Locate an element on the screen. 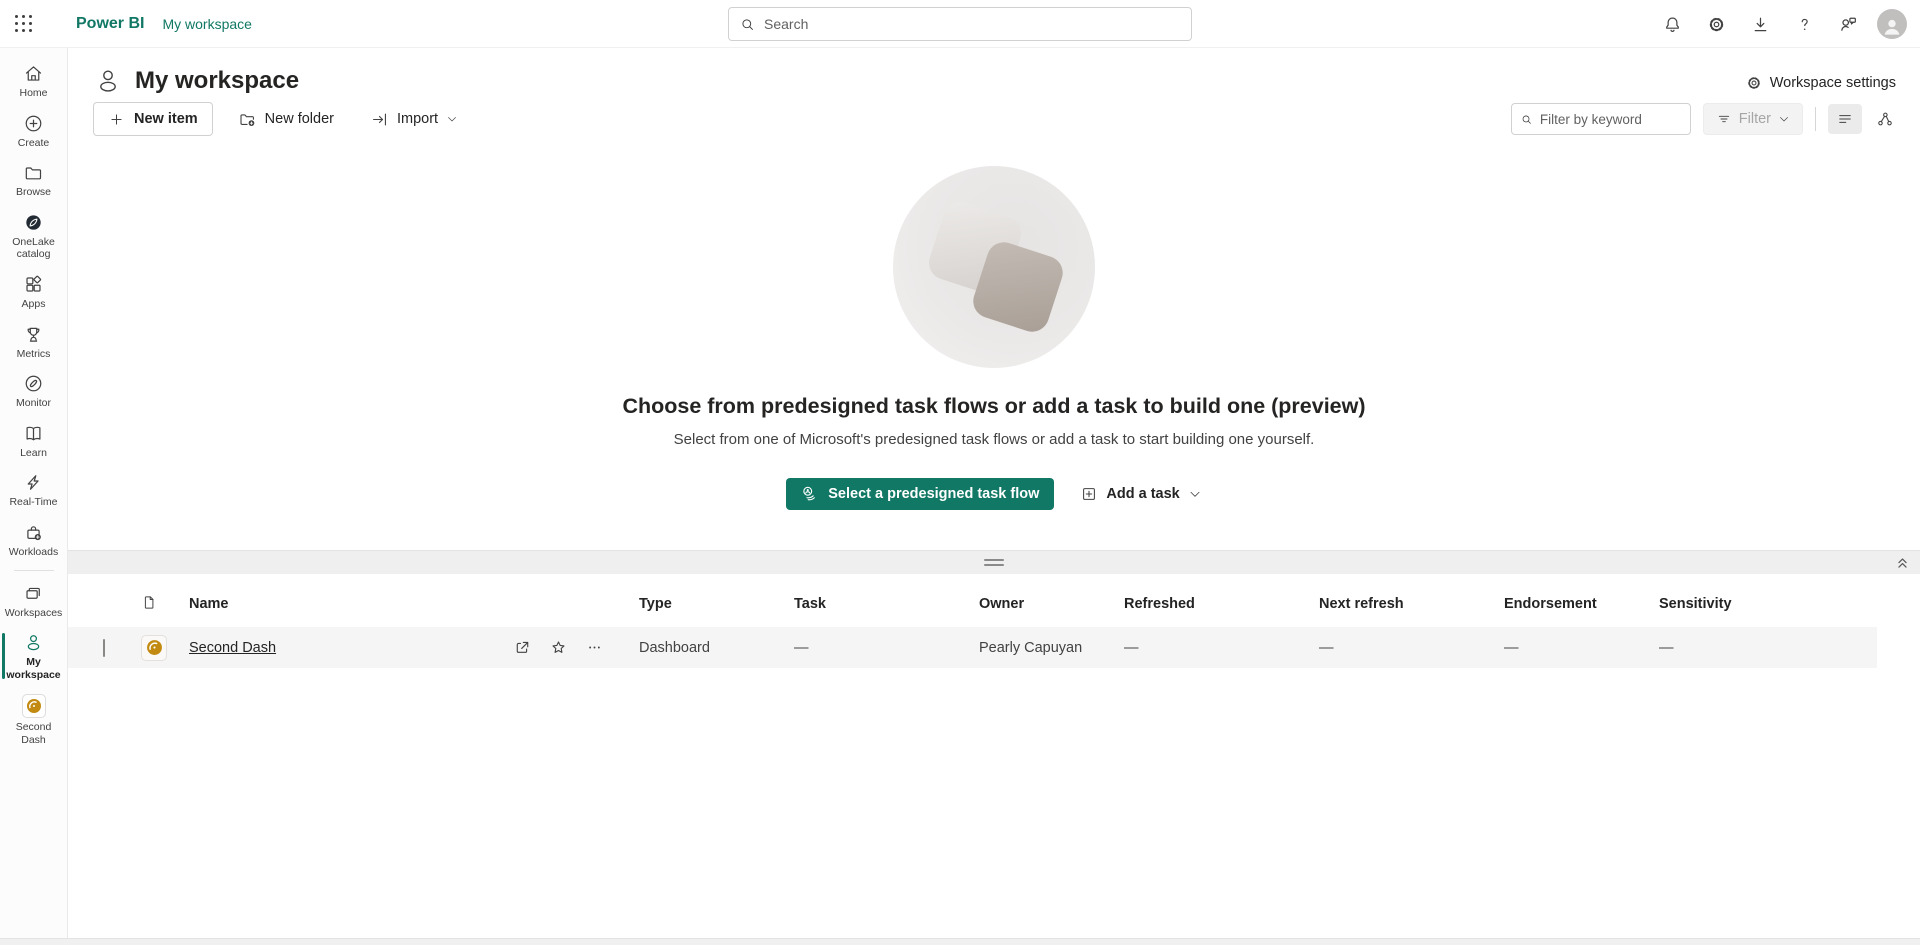 The height and width of the screenshot is (945, 1920). row-checkbox is located at coordinates (104, 647).